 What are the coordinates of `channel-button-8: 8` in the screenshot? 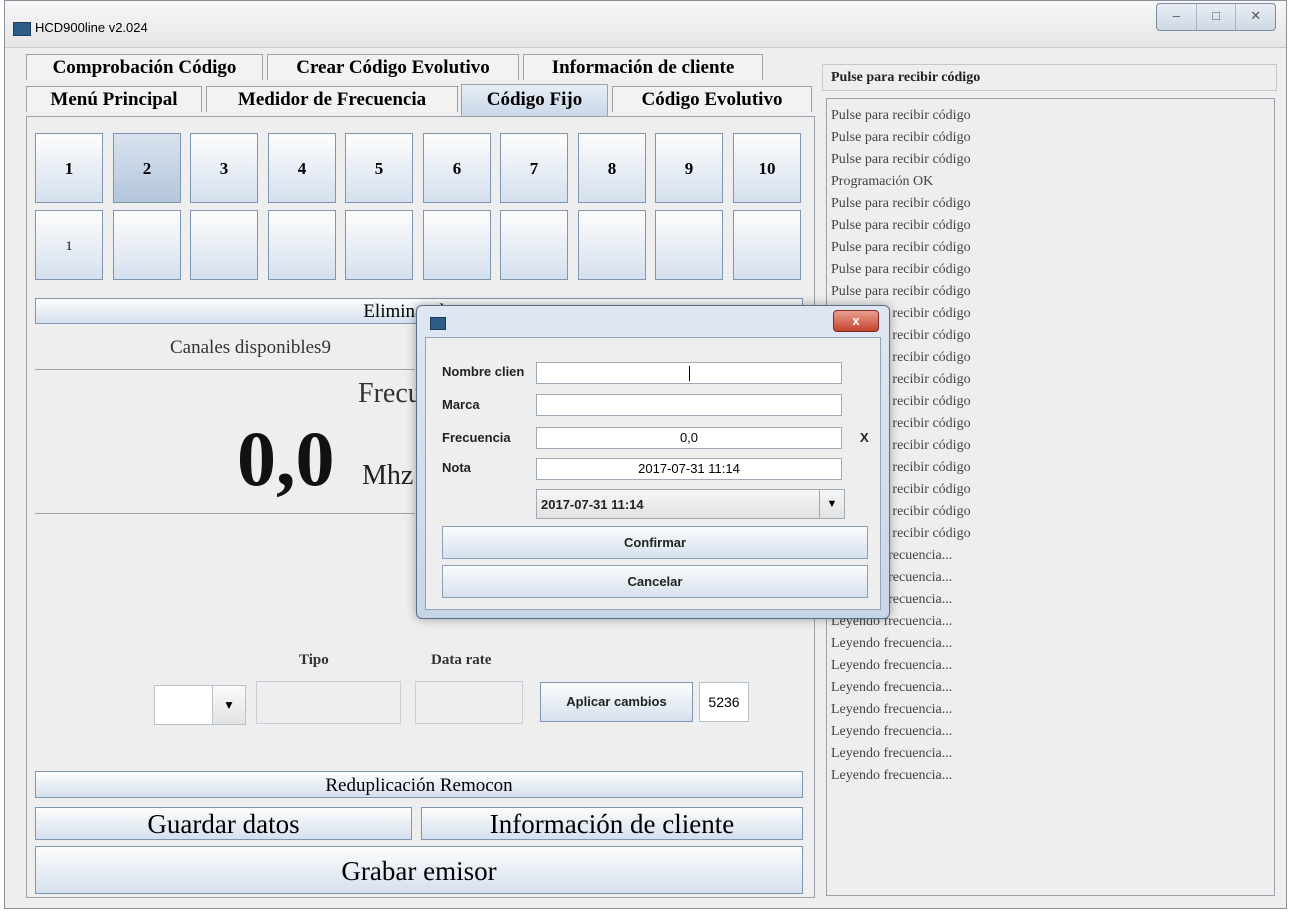 It's located at (612, 168).